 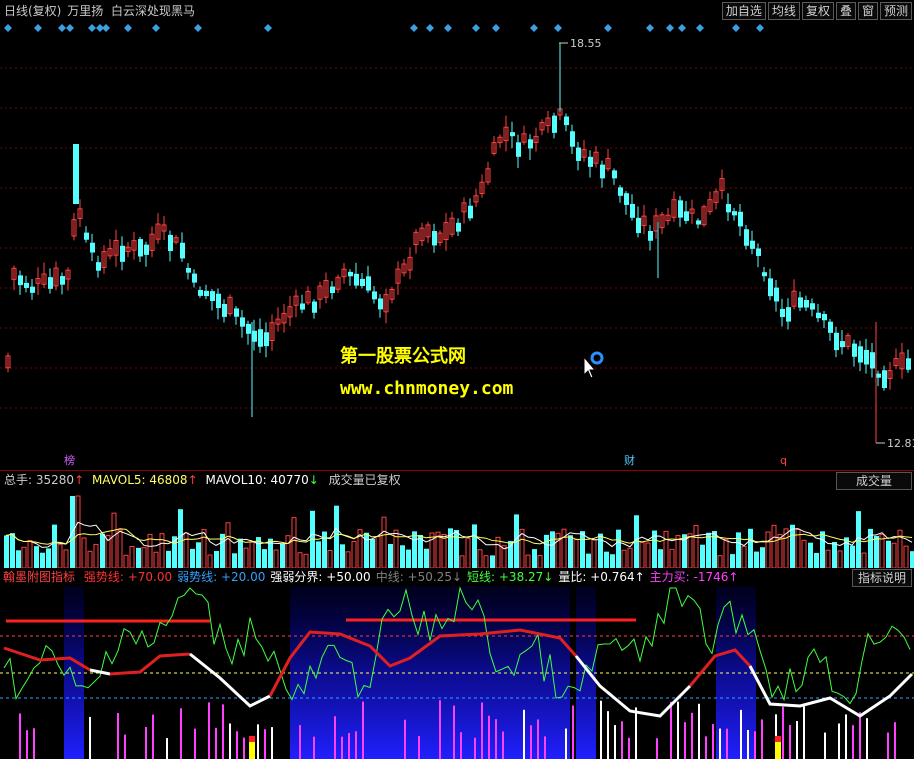 What do you see at coordinates (69, 460) in the screenshot?
I see `bang-marker: 榜` at bounding box center [69, 460].